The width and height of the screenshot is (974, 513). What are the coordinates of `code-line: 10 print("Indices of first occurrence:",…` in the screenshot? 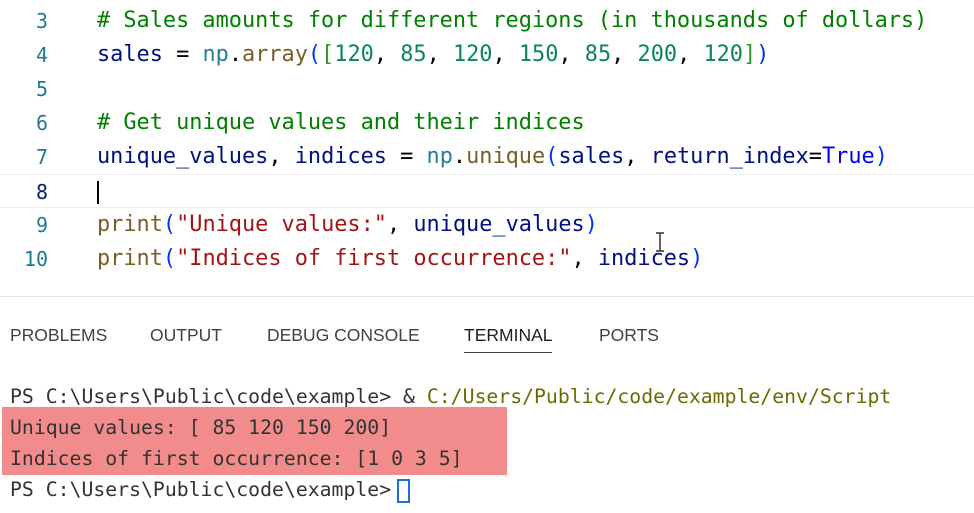 It's located at (487, 259).